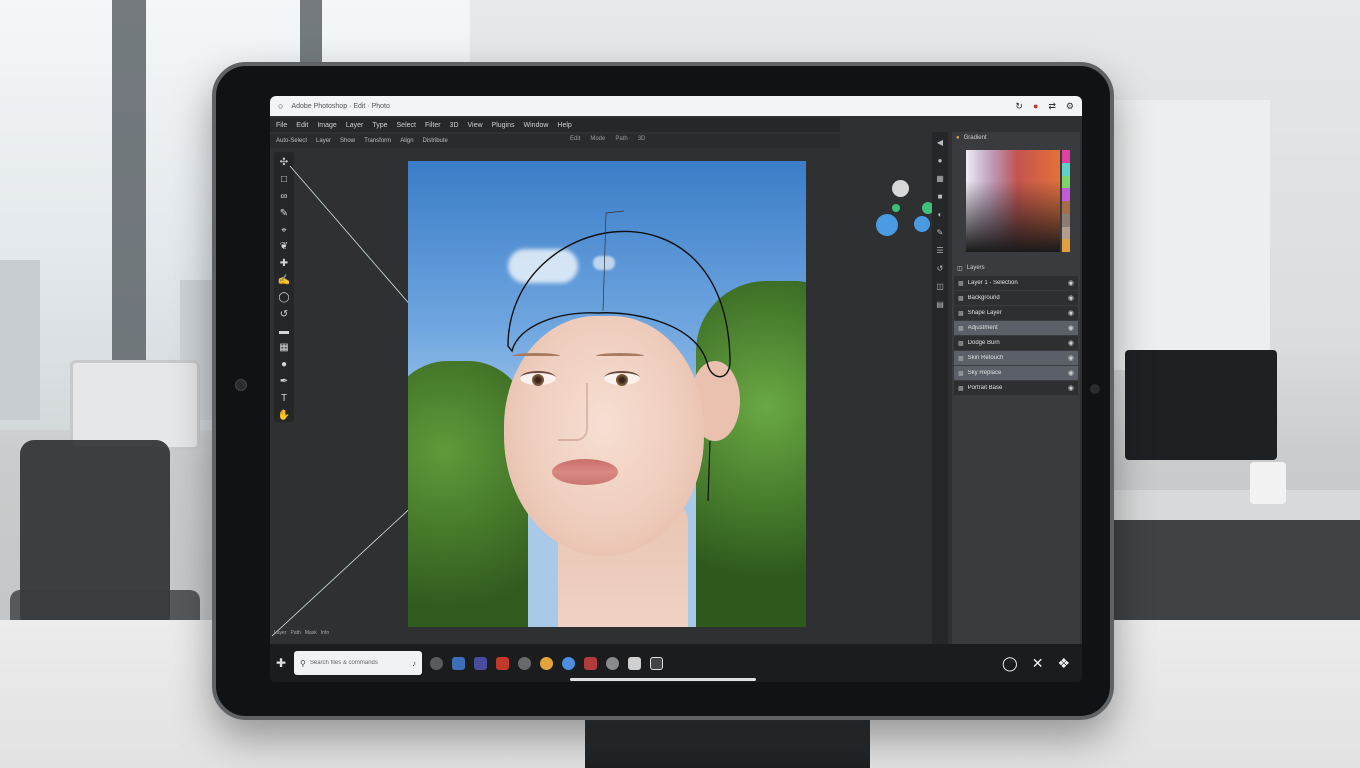 Image resolution: width=1360 pixels, height=768 pixels. What do you see at coordinates (303, 663) in the screenshot?
I see `search-icon: ⚲` at bounding box center [303, 663].